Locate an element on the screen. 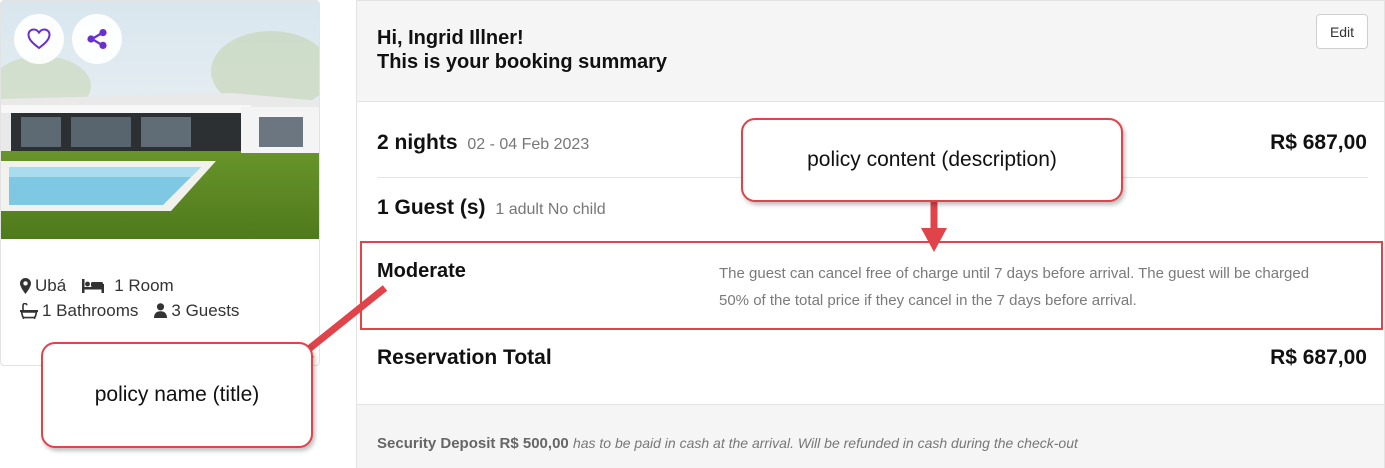  nights-label: 2 nights is located at coordinates (417, 142).